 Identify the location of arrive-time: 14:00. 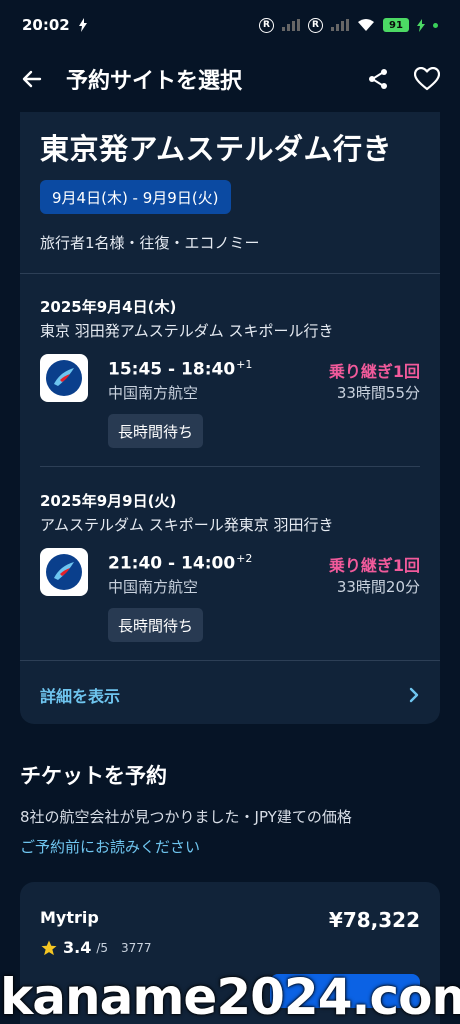
(208, 563).